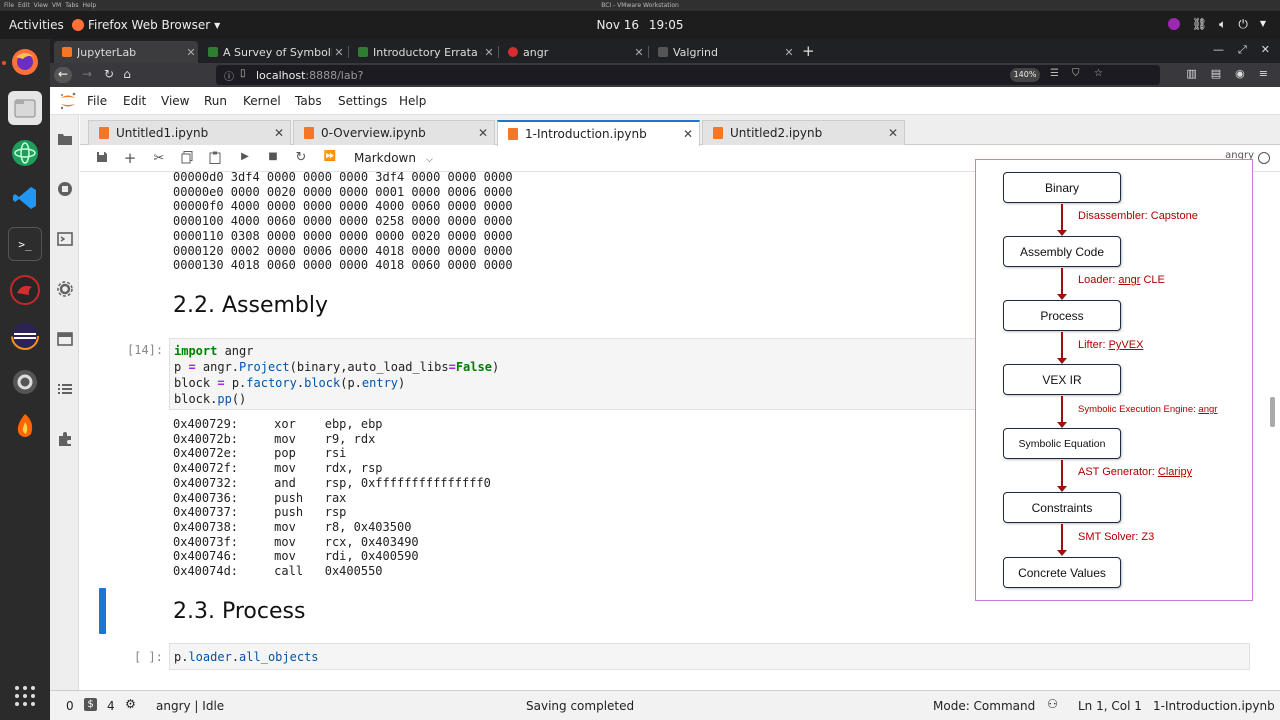 The image size is (1280, 720). Describe the element at coordinates (25, 198) in the screenshot. I see `vscode-icon` at that location.